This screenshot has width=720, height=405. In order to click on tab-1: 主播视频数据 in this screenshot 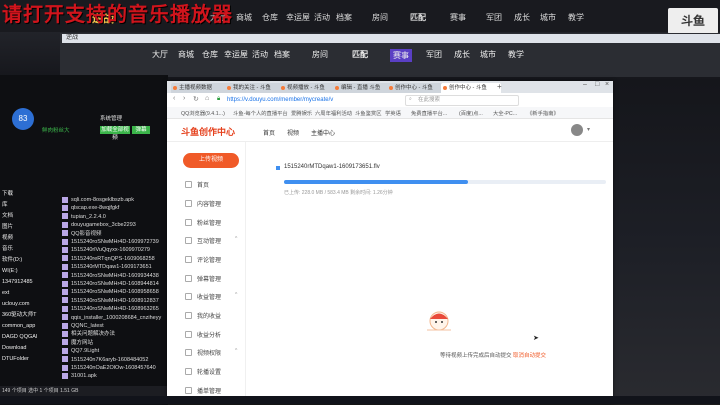, I will do `click(201, 88)`.